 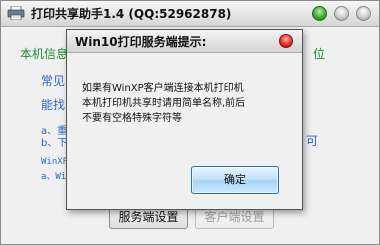 I want to click on dialog-close-icon, so click(x=286, y=41).